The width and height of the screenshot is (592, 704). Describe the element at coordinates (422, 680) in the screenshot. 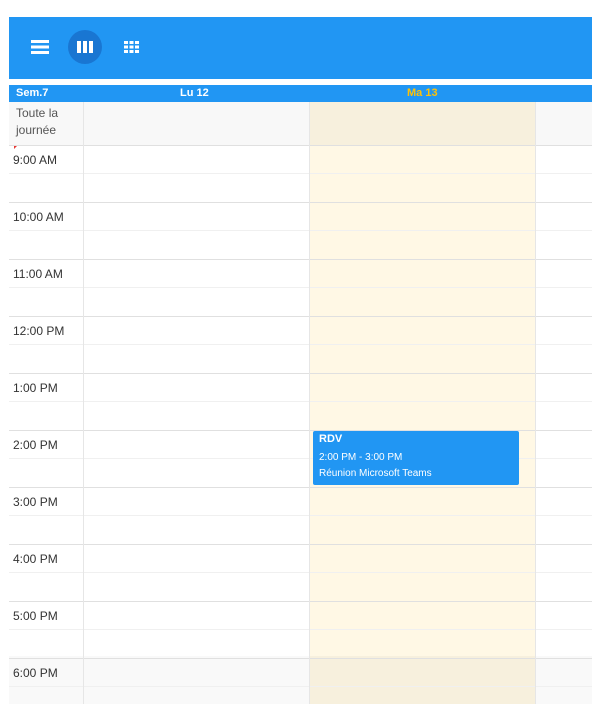

I see `after-hours-band-today` at that location.